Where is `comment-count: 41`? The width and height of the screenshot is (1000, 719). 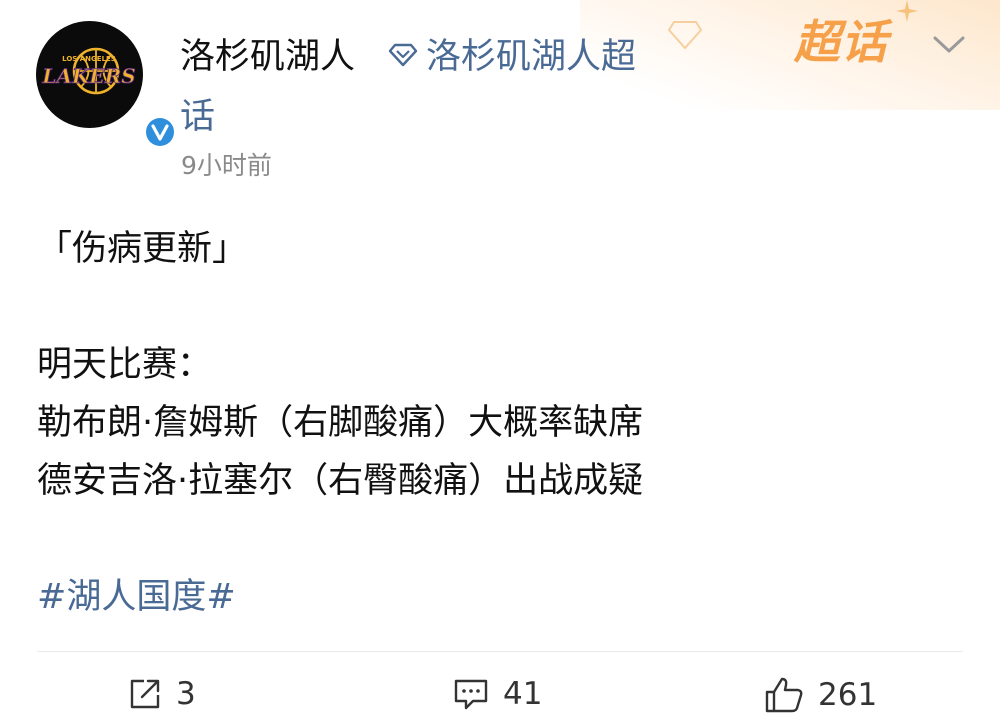 comment-count: 41 is located at coordinates (523, 694).